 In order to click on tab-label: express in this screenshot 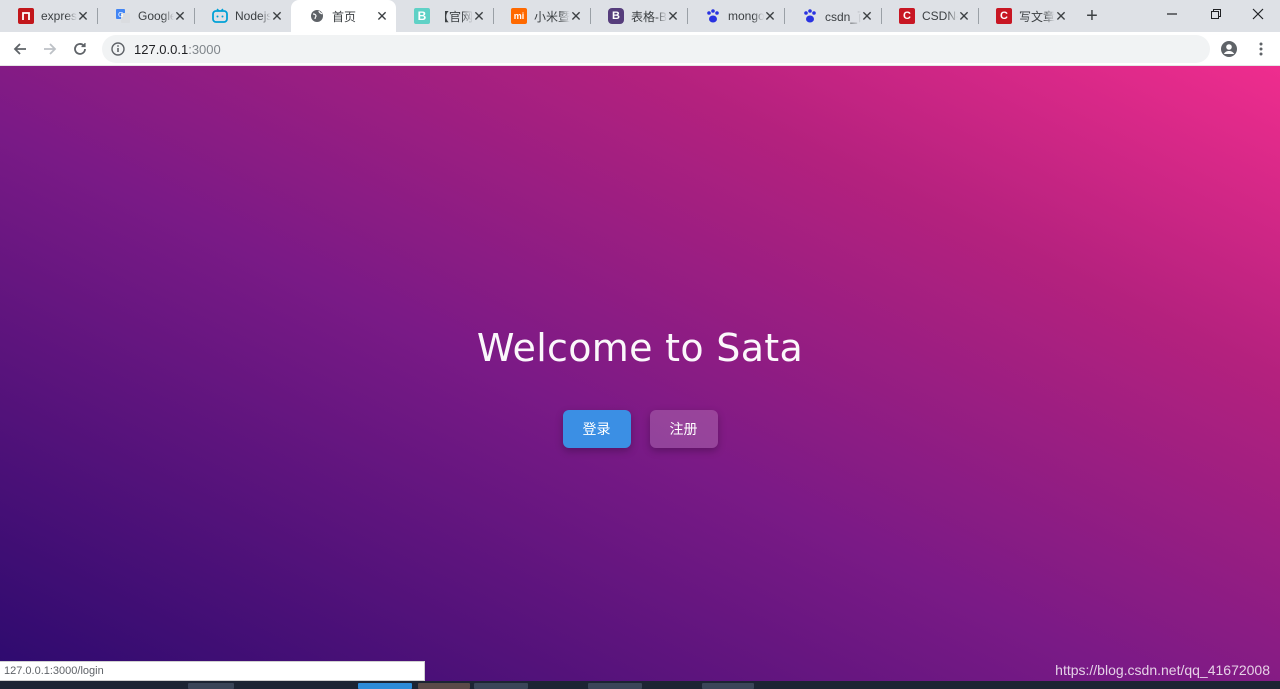, I will do `click(59, 16)`.